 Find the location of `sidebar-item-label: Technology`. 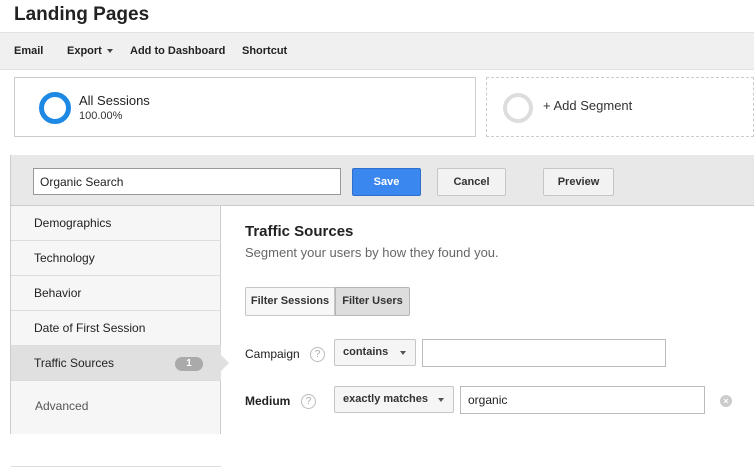

sidebar-item-label: Technology is located at coordinates (64, 258).